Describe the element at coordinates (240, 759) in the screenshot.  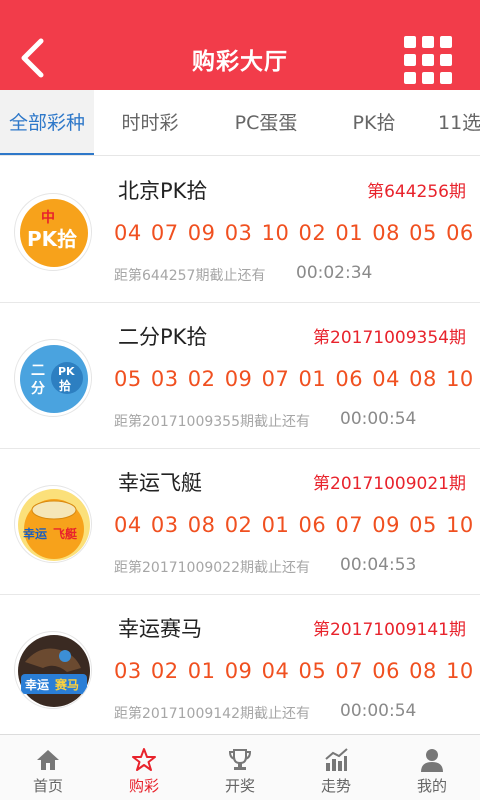
I see `trophy-icon` at that location.